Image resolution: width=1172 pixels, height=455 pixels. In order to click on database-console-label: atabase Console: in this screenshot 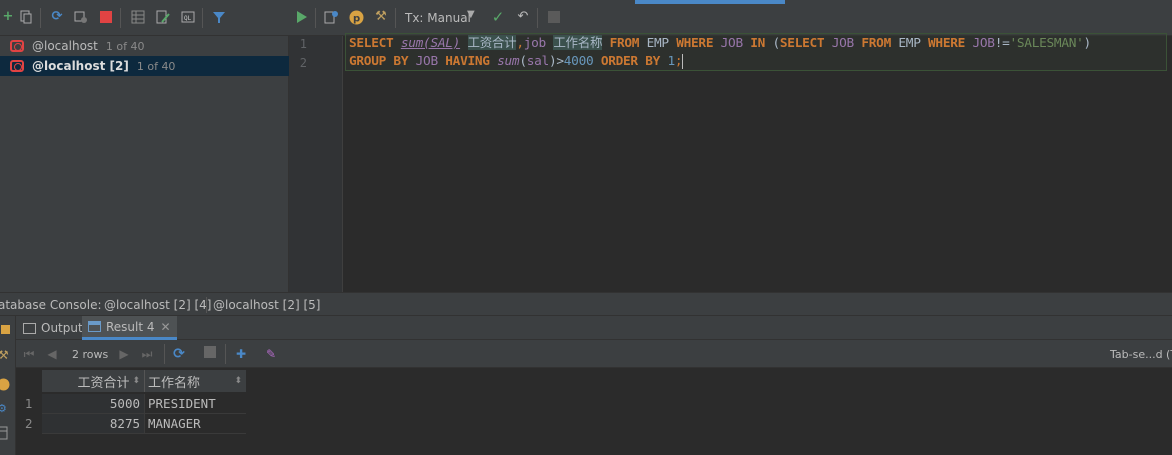, I will do `click(51, 305)`.